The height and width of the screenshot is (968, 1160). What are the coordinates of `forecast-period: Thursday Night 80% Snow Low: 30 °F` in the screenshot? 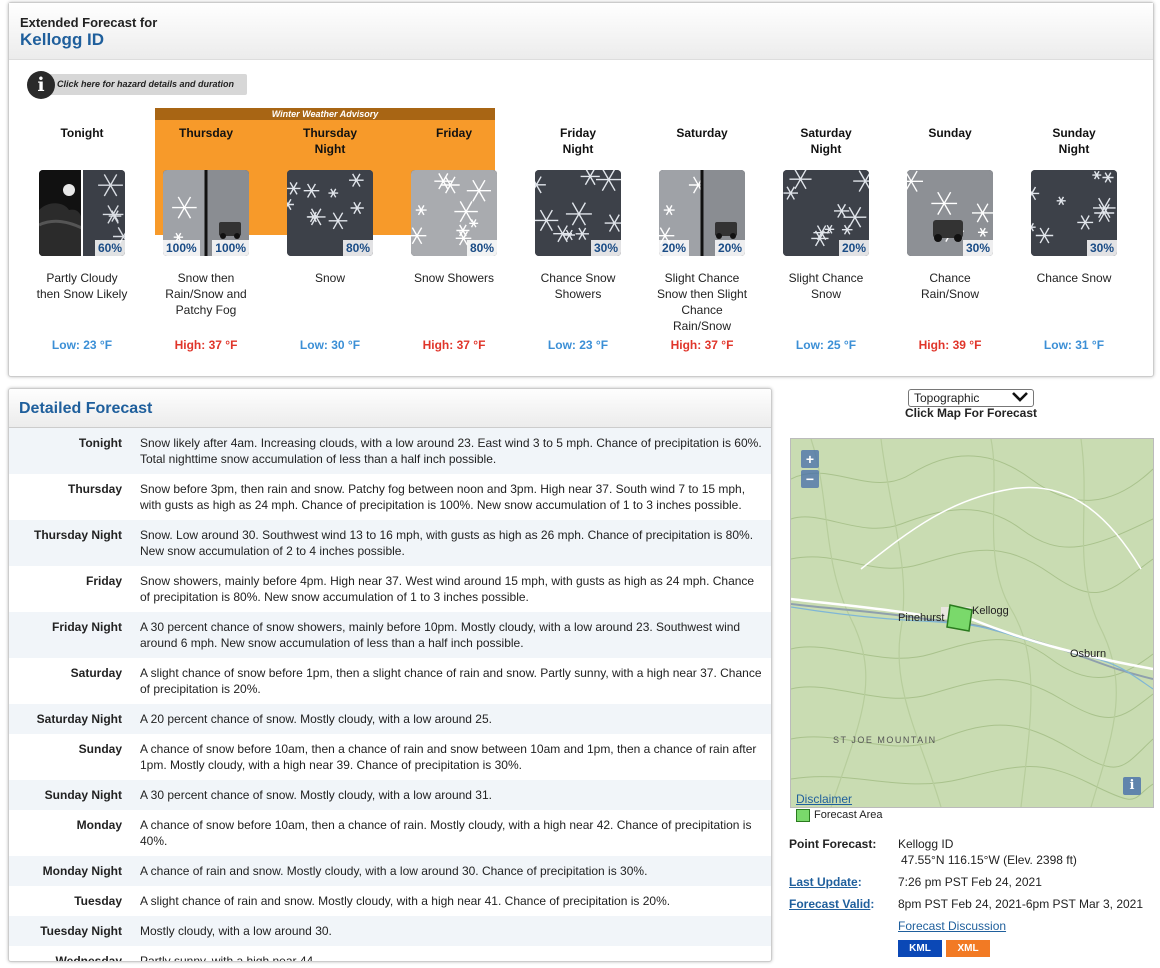 It's located at (330, 238).